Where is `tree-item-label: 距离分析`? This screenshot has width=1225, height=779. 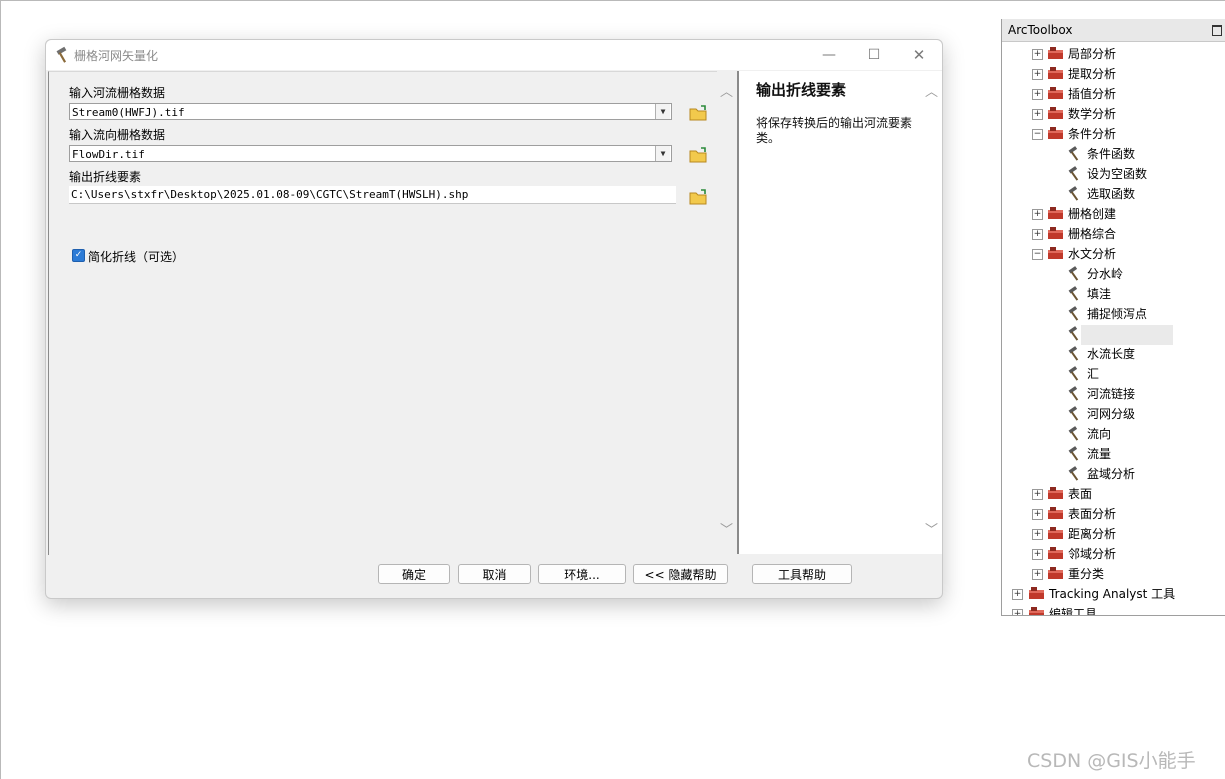 tree-item-label: 距离分析 is located at coordinates (1092, 534).